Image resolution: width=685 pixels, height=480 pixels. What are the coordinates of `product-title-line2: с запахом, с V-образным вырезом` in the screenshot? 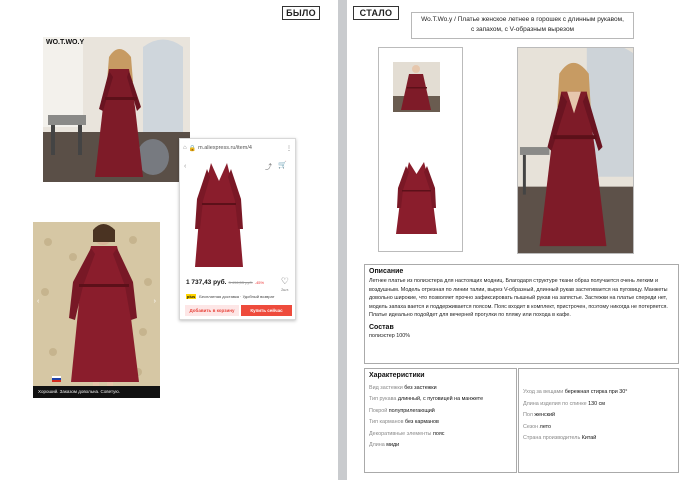 It's located at (522, 29).